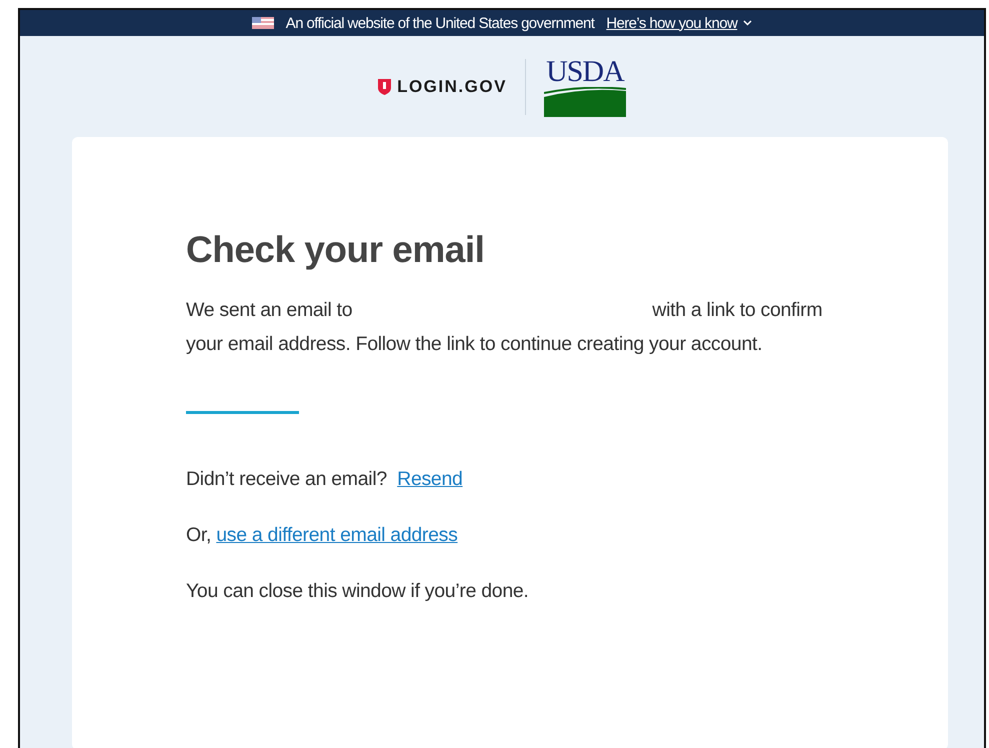 Image resolution: width=989 pixels, height=748 pixels. I want to click on banner-text: An official website of the United States government, so click(440, 23).